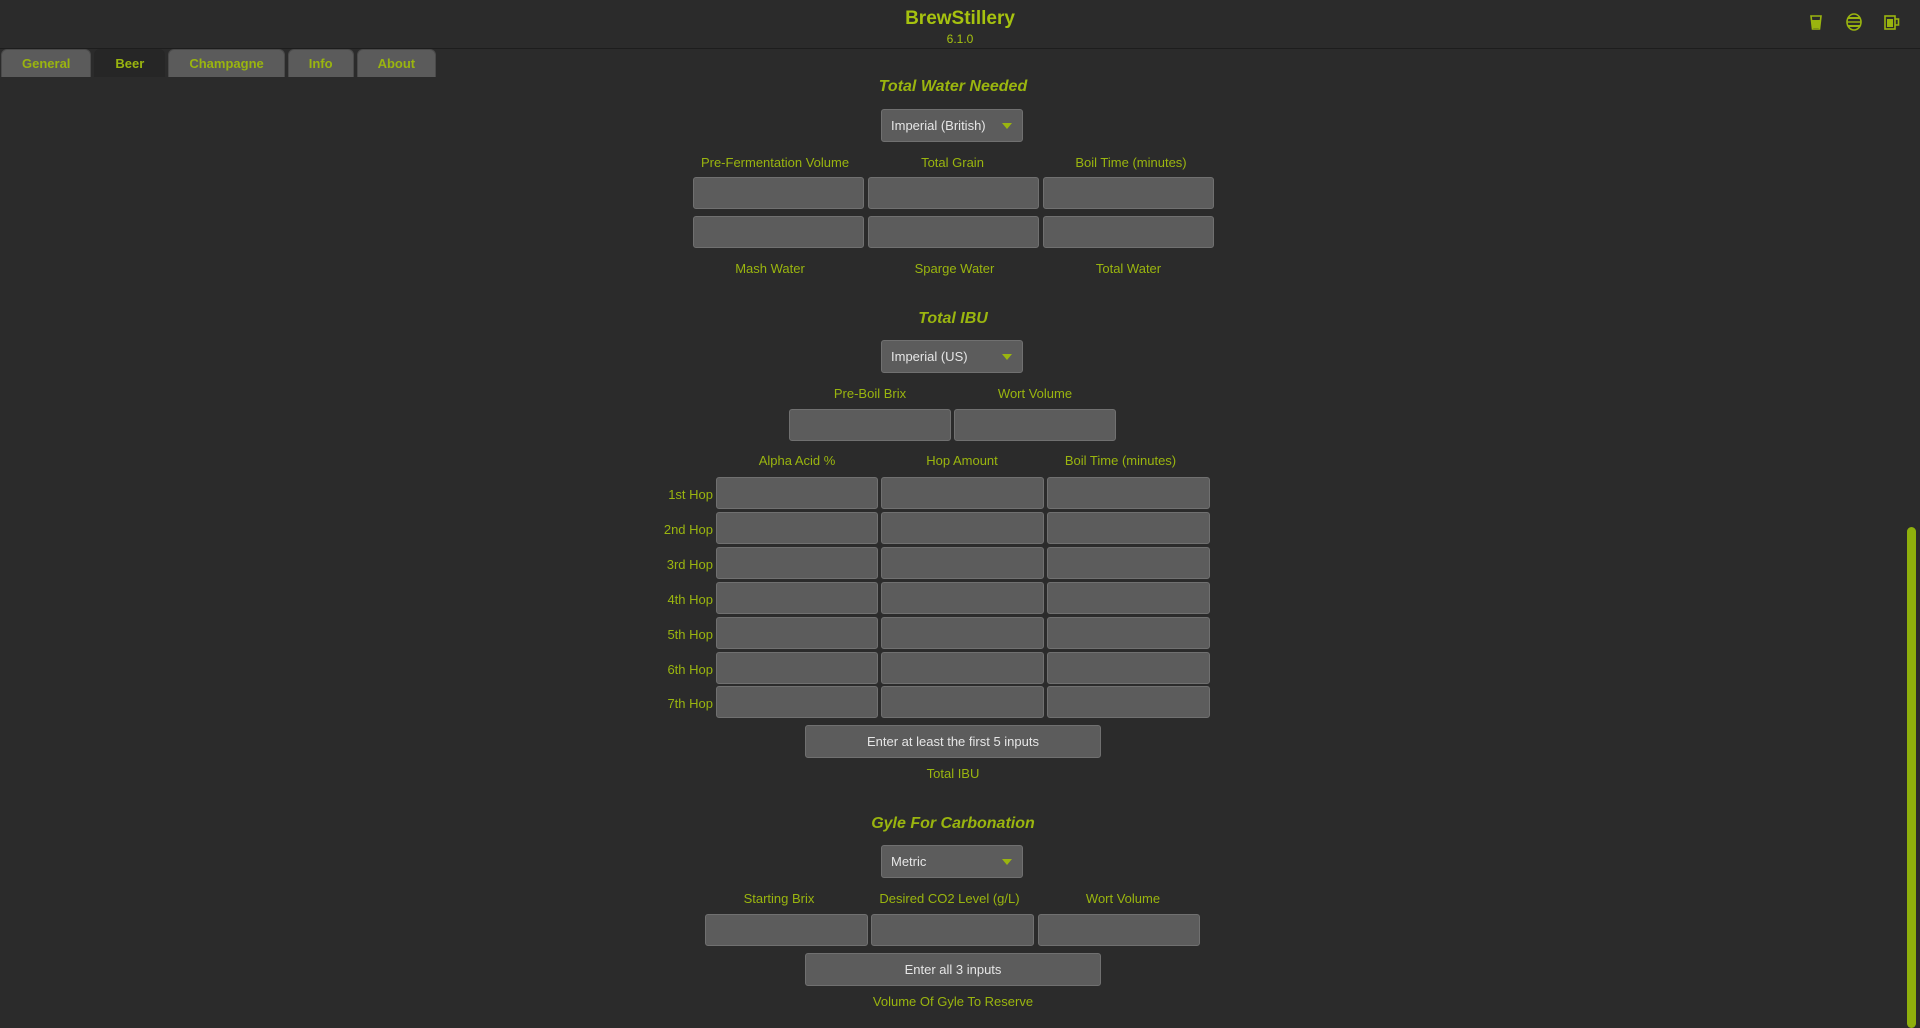 The image size is (1920, 1028). Describe the element at coordinates (1128, 232) in the screenshot. I see `total-water-output` at that location.